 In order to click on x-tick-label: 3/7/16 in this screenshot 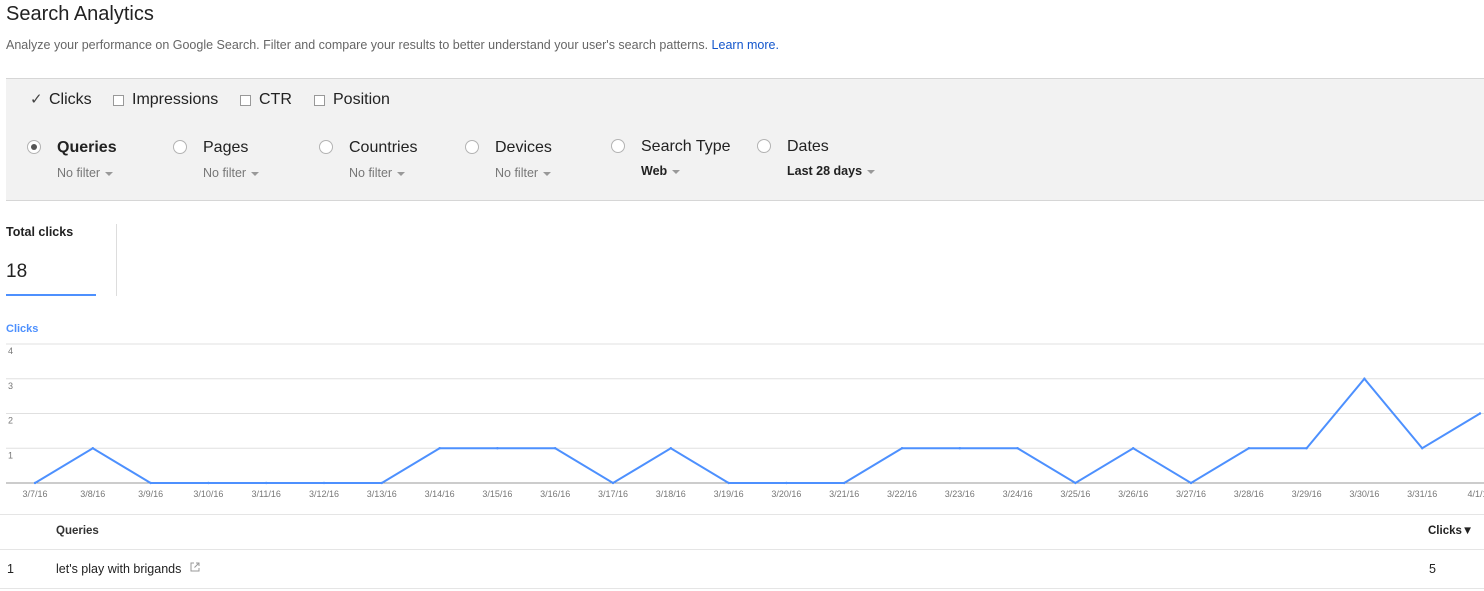, I will do `click(34, 494)`.